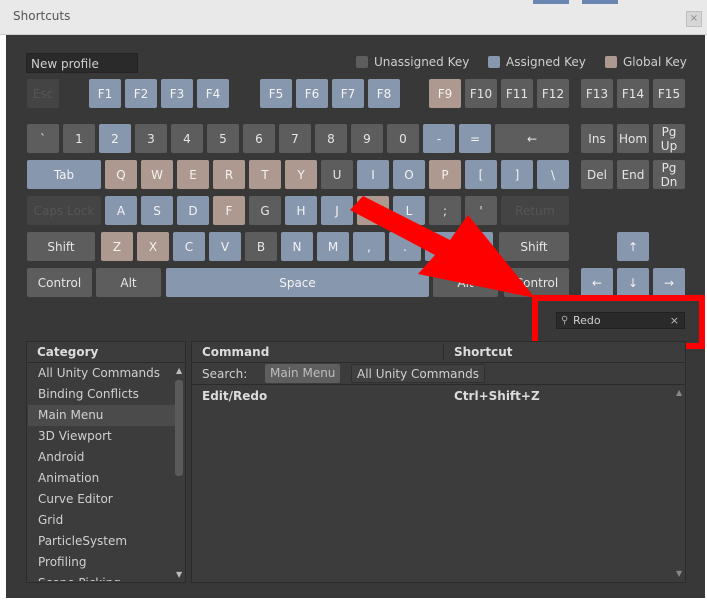 The height and width of the screenshot is (604, 707). I want to click on key-5: 5, so click(223, 138).